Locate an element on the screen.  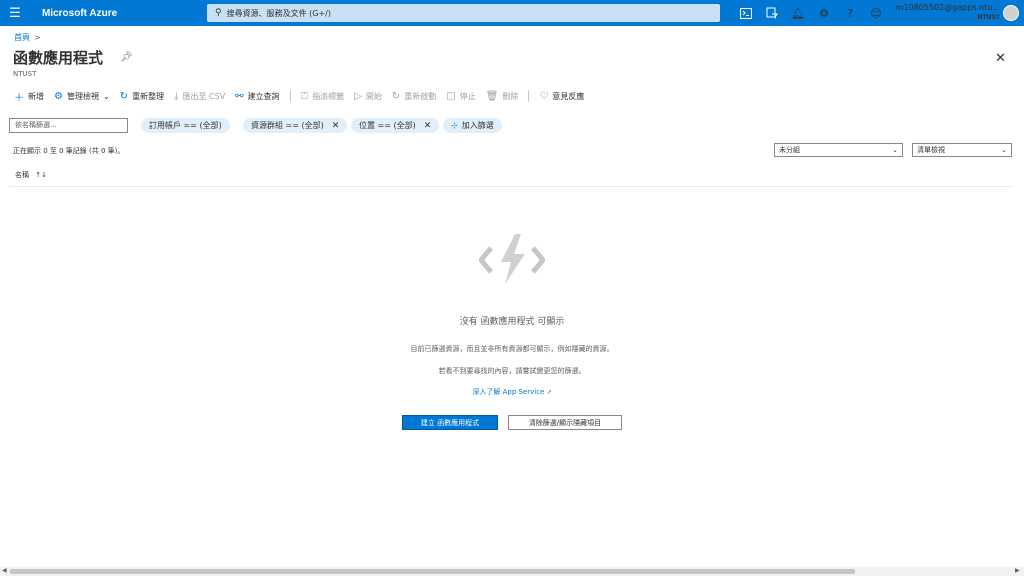
settings-icon: ⚙ is located at coordinates (824, 13).